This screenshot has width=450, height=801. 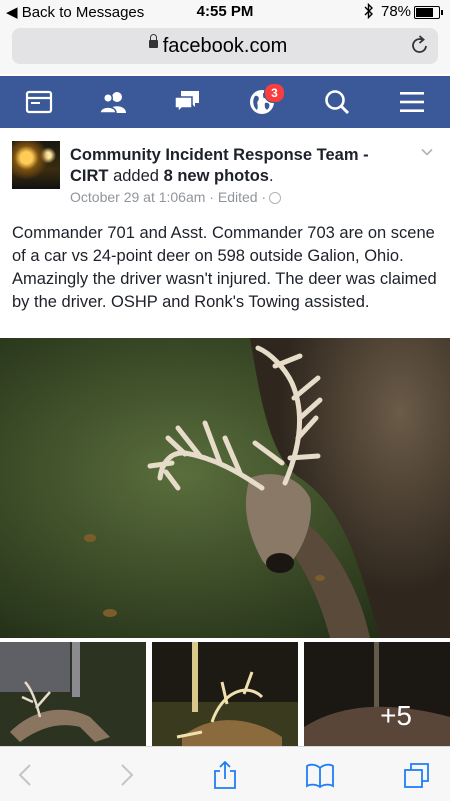 I want to click on photo-count-link: 8 new photos, so click(x=216, y=176).